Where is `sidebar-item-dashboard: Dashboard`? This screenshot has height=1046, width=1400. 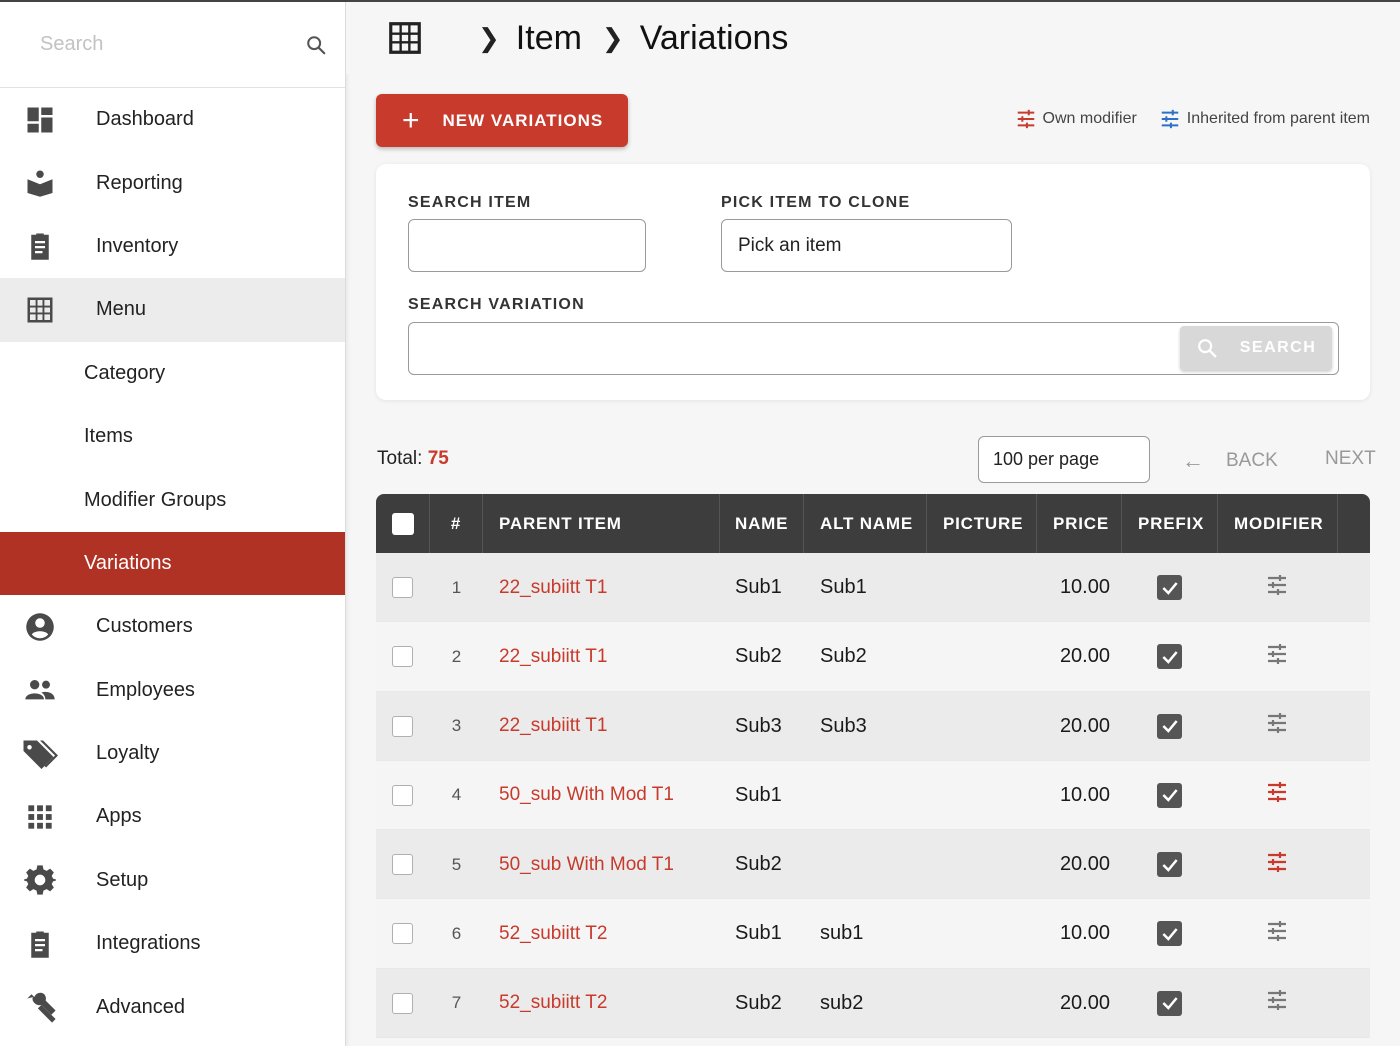
sidebar-item-dashboard: Dashboard is located at coordinates (172, 119).